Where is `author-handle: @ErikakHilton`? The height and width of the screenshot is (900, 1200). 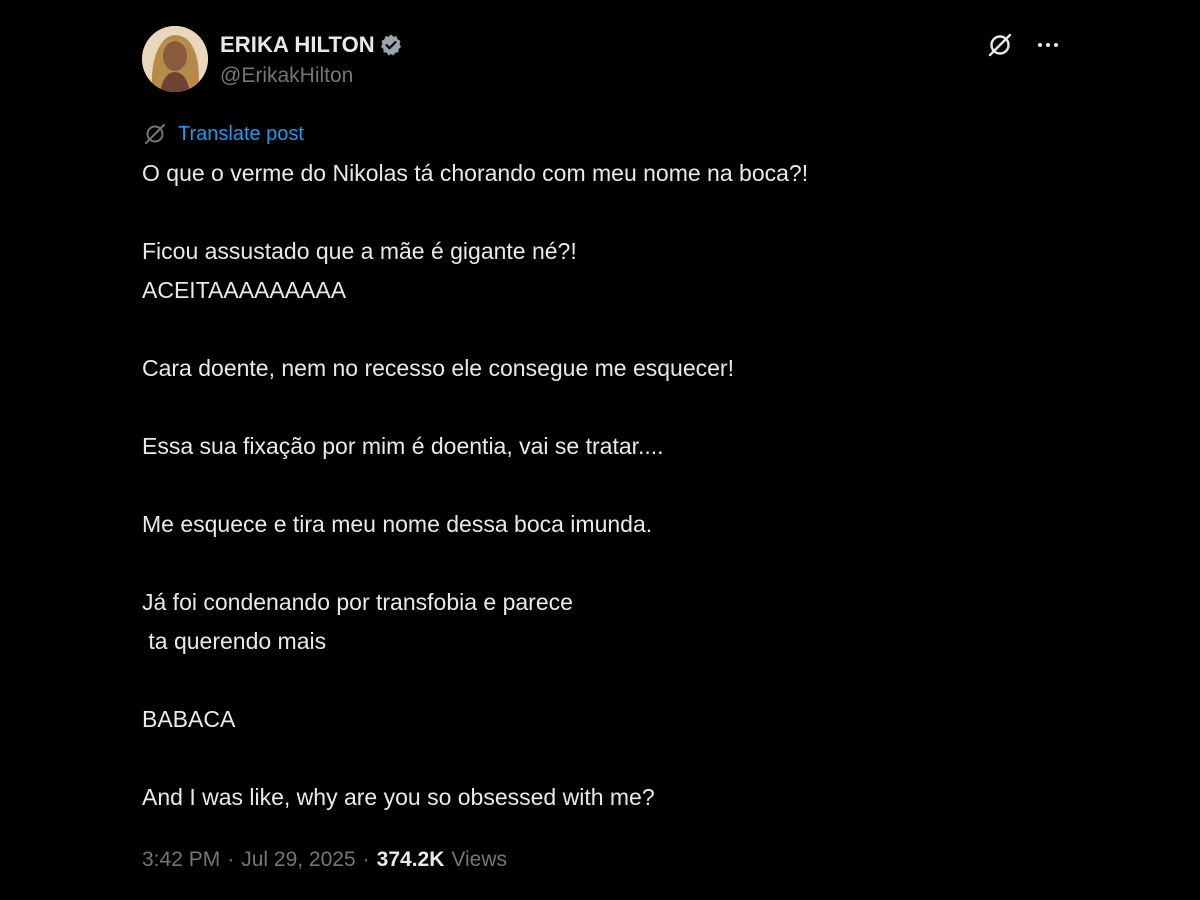 author-handle: @ErikakHilton is located at coordinates (311, 76).